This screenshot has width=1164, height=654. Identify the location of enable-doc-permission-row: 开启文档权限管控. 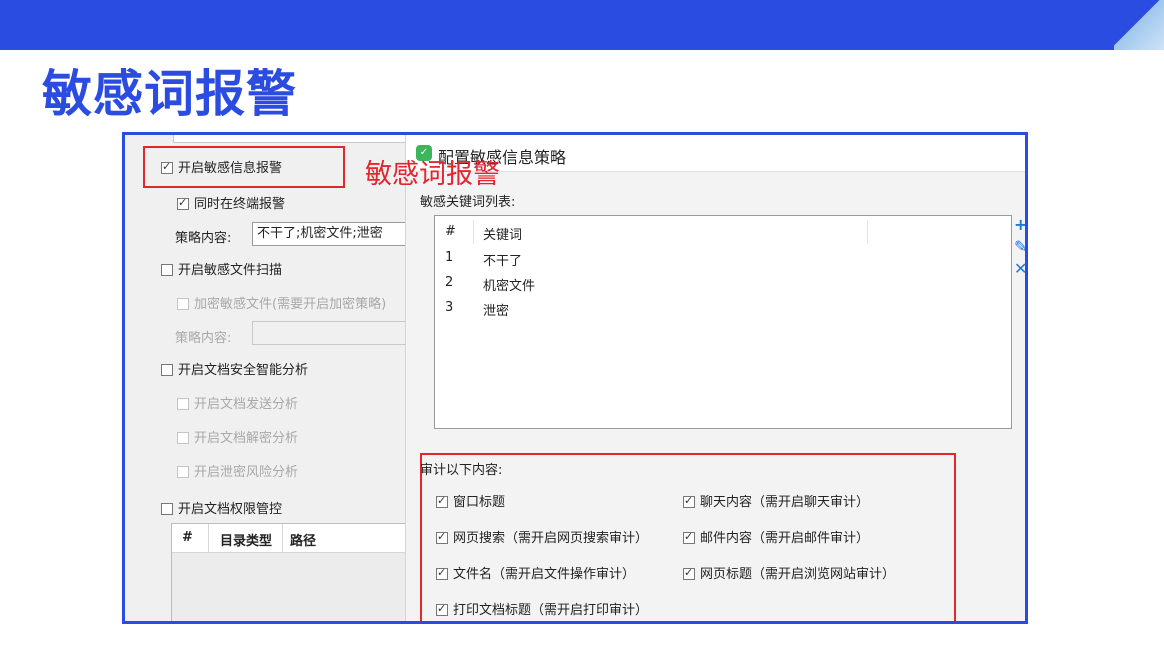
(221, 507).